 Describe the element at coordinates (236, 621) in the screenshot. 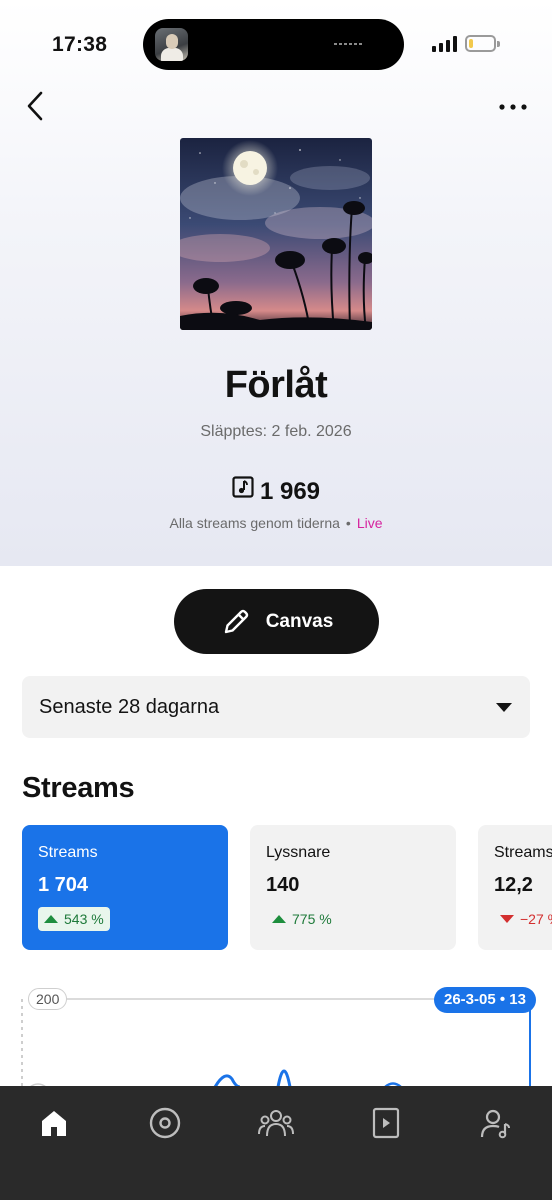

I see `pencil-icon` at that location.